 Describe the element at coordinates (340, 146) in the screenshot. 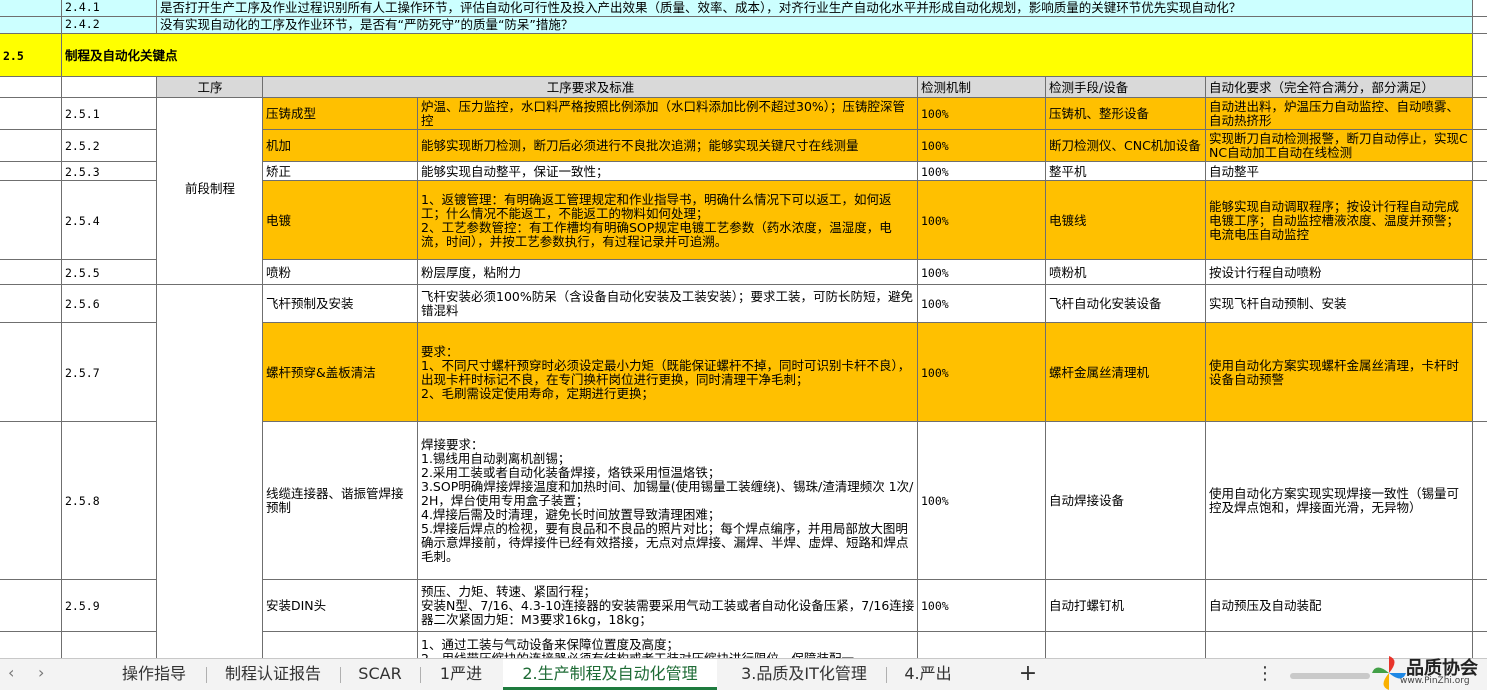

I see `item-name-cell: 机加` at that location.